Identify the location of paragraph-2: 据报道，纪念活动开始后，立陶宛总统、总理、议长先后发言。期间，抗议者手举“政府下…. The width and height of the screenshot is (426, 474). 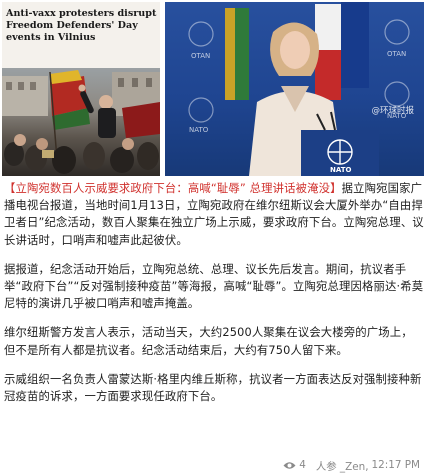
(214, 286).